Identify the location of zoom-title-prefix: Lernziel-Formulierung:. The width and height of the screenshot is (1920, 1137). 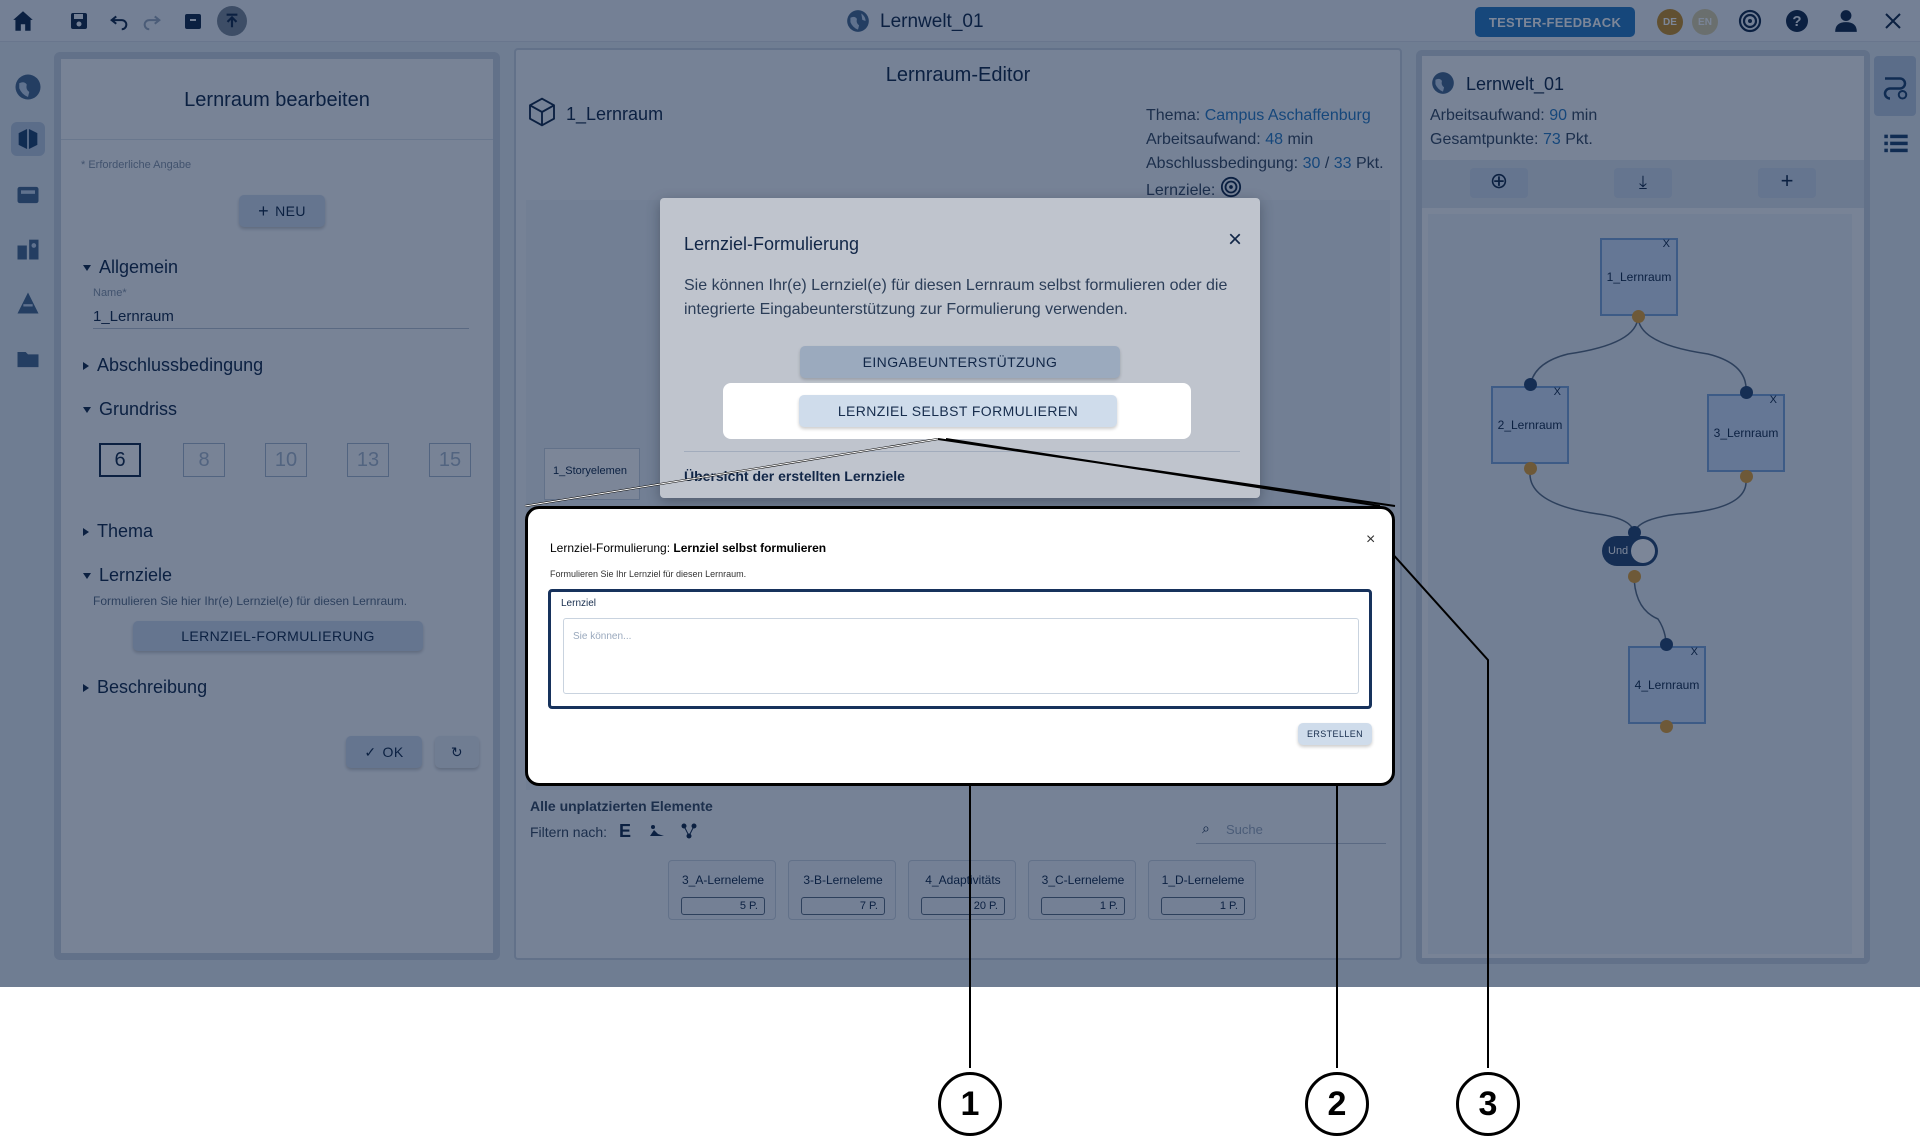
(610, 548).